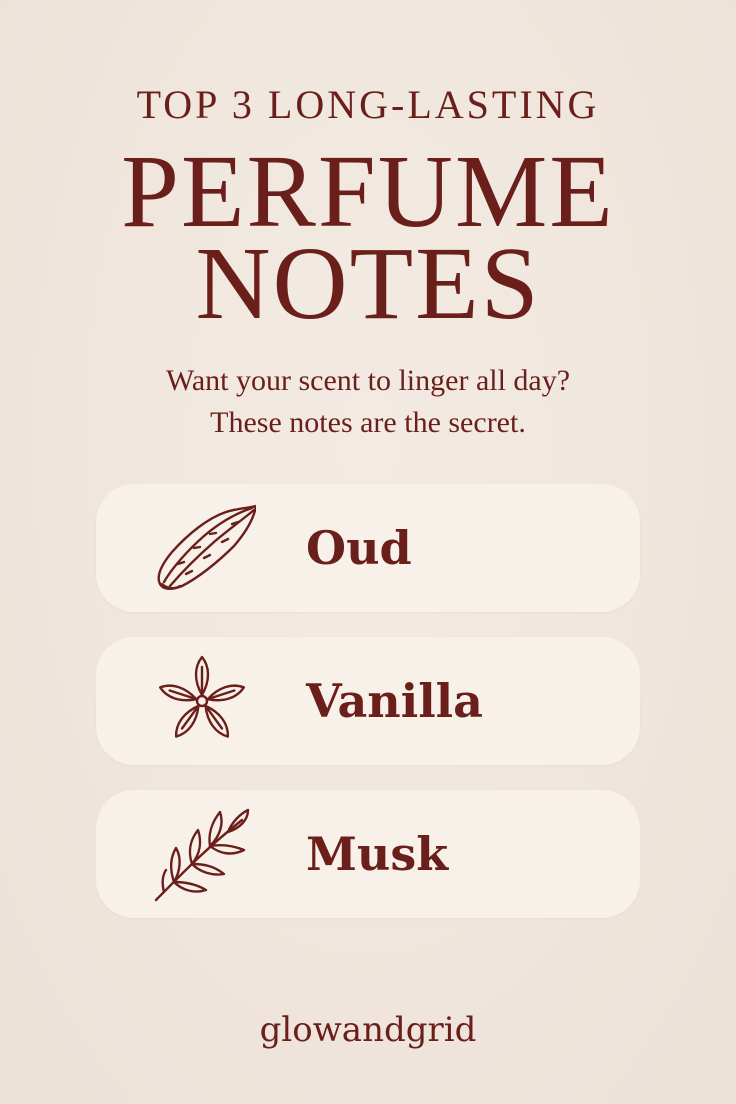 This screenshot has height=1104, width=736. I want to click on note-label: Vanilla, so click(394, 701).